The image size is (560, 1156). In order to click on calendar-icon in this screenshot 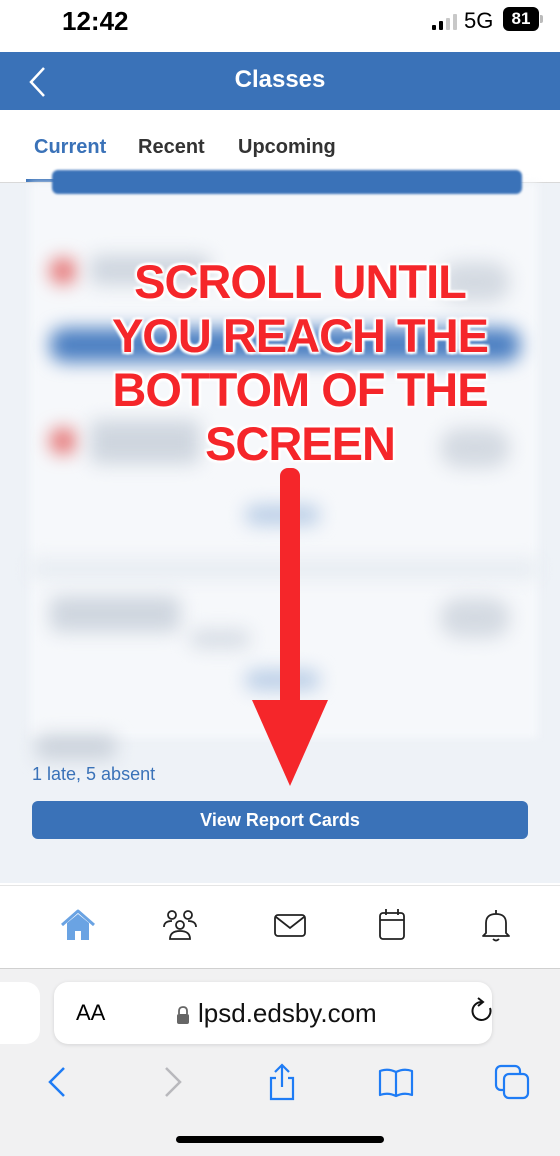, I will do `click(392, 925)`.